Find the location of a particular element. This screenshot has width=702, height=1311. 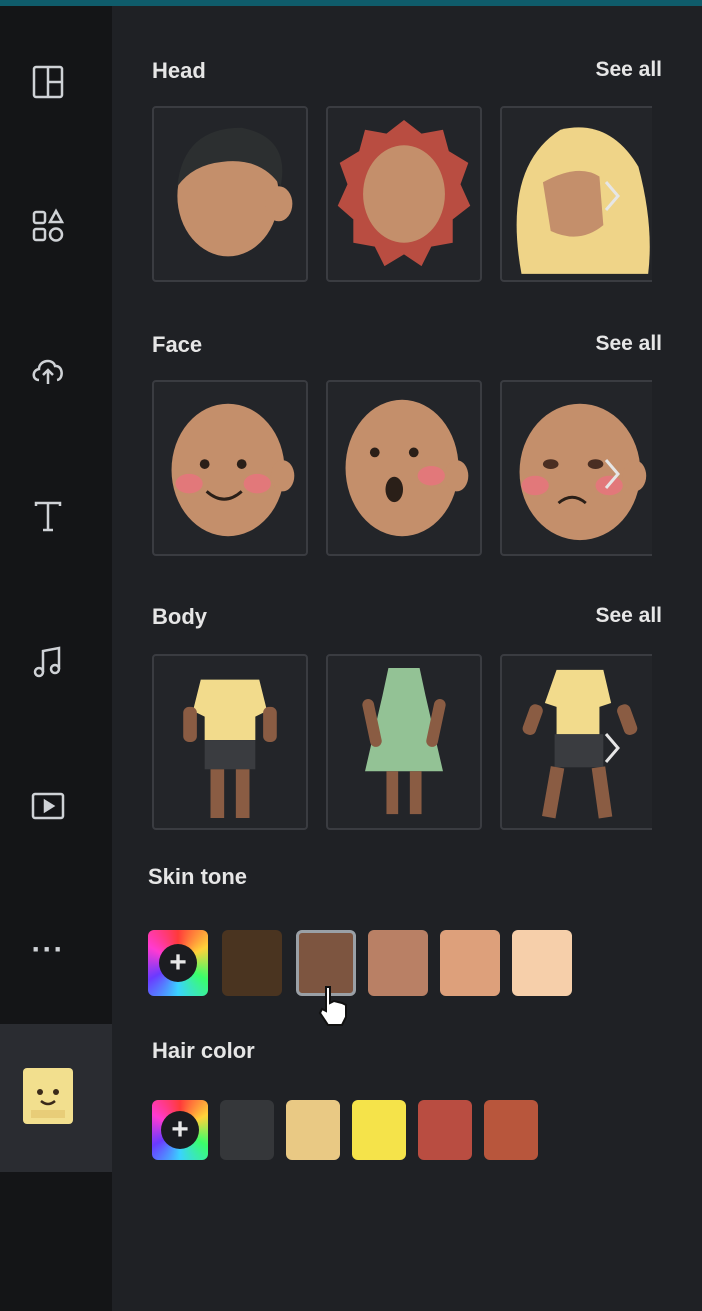

skin-tone-label: Skin tone is located at coordinates (198, 876).